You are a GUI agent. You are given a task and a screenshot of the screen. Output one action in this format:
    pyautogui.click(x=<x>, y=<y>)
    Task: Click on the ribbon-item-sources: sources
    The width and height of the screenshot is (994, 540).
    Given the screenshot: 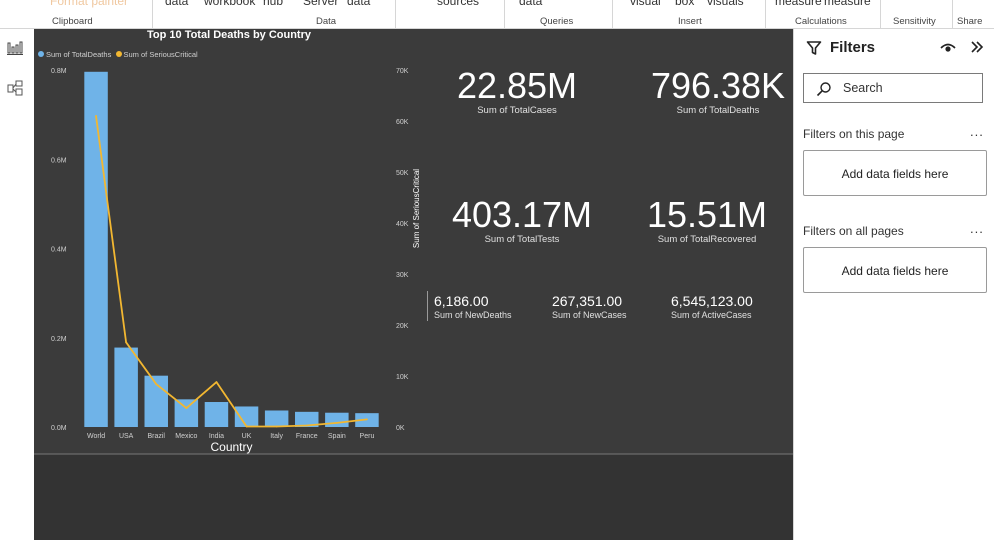 What is the action you would take?
    pyautogui.click(x=458, y=4)
    